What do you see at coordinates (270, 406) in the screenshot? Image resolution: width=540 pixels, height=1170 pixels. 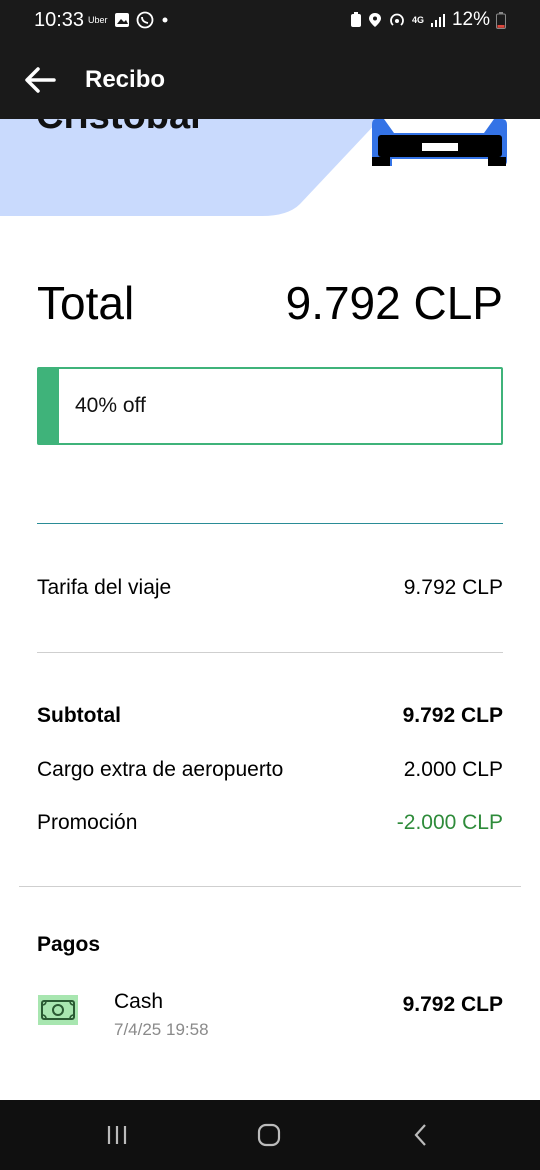 I see `promo-banner: 40% off` at bounding box center [270, 406].